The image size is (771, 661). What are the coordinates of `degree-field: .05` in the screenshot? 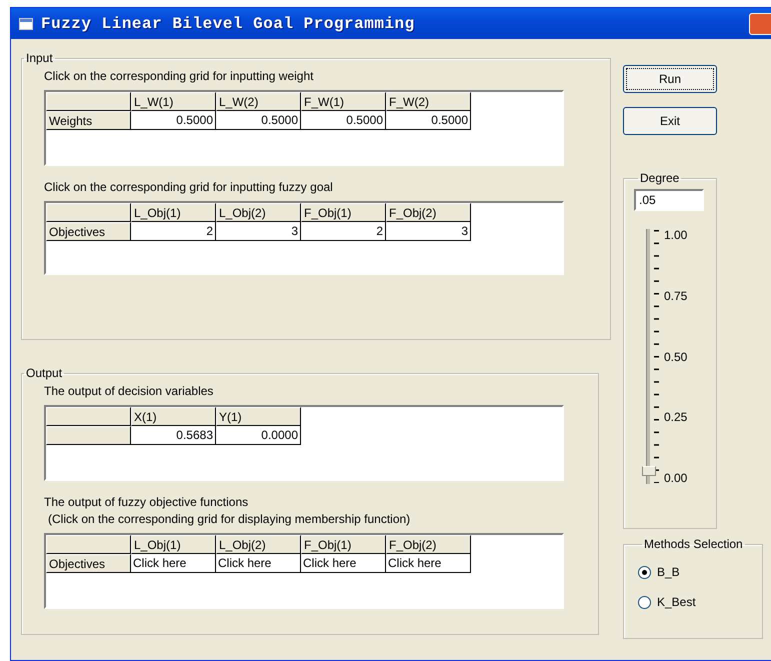 It's located at (669, 200).